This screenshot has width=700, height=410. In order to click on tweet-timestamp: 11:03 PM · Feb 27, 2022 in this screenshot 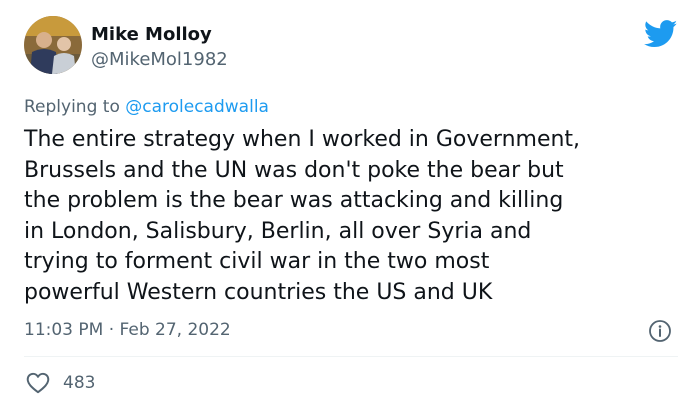, I will do `click(127, 330)`.